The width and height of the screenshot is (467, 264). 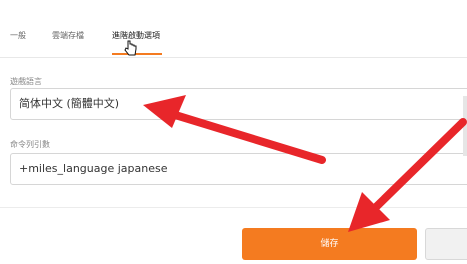 What do you see at coordinates (407, 175) in the screenshot?
I see `annotation-arrow-save` at bounding box center [407, 175].